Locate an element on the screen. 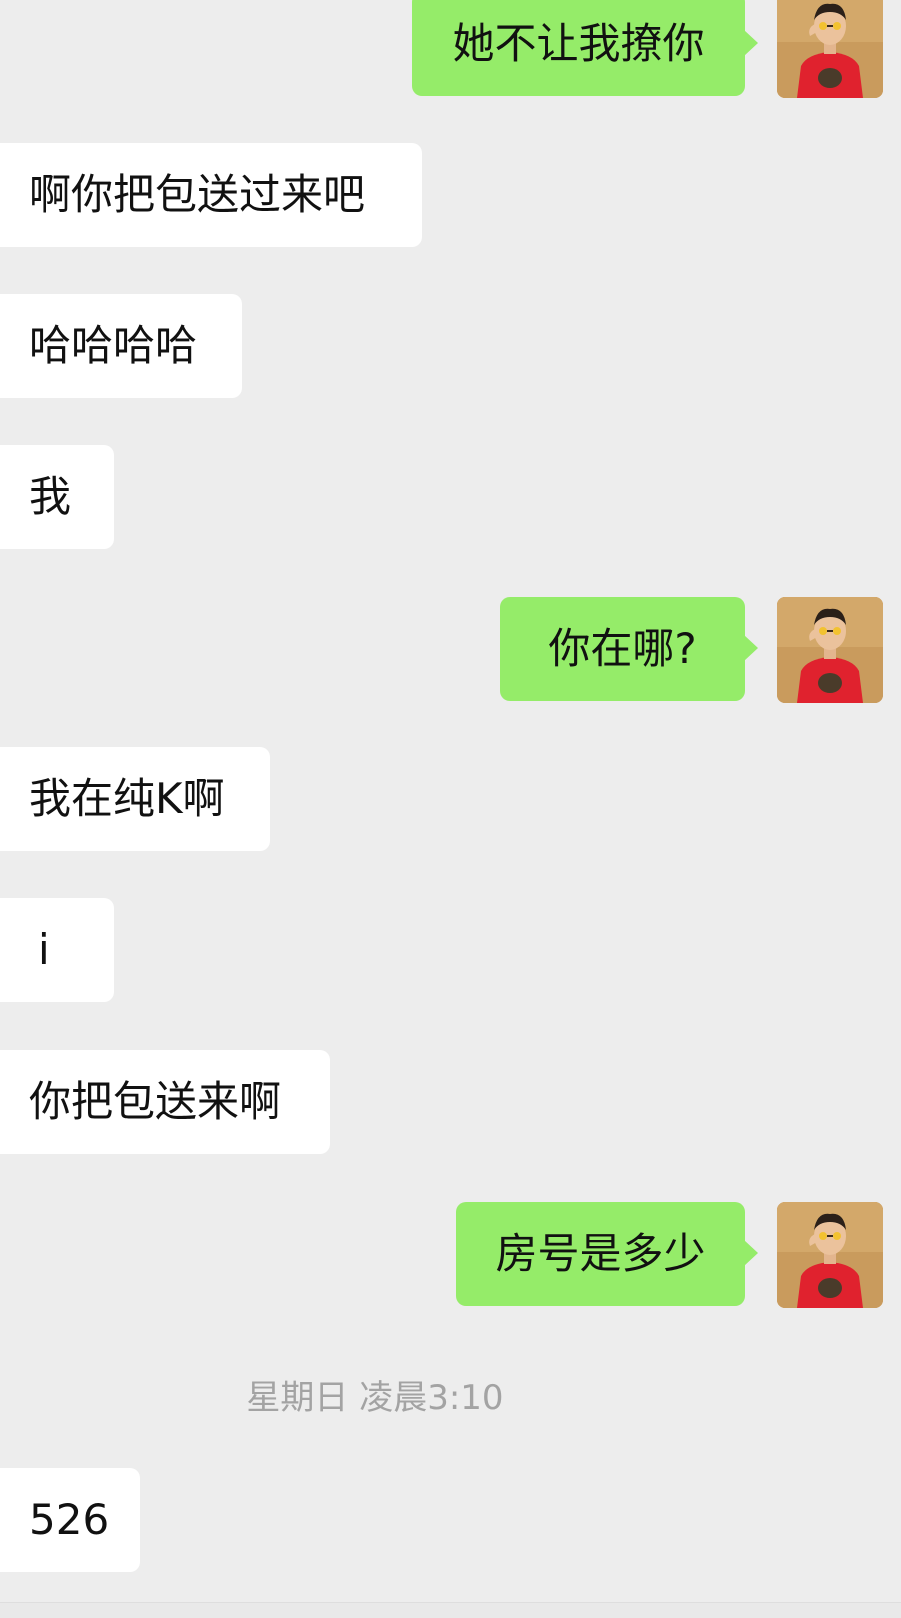 This screenshot has width=901, height=1618. incoming-message-bubble: 我 is located at coordinates (57, 497).